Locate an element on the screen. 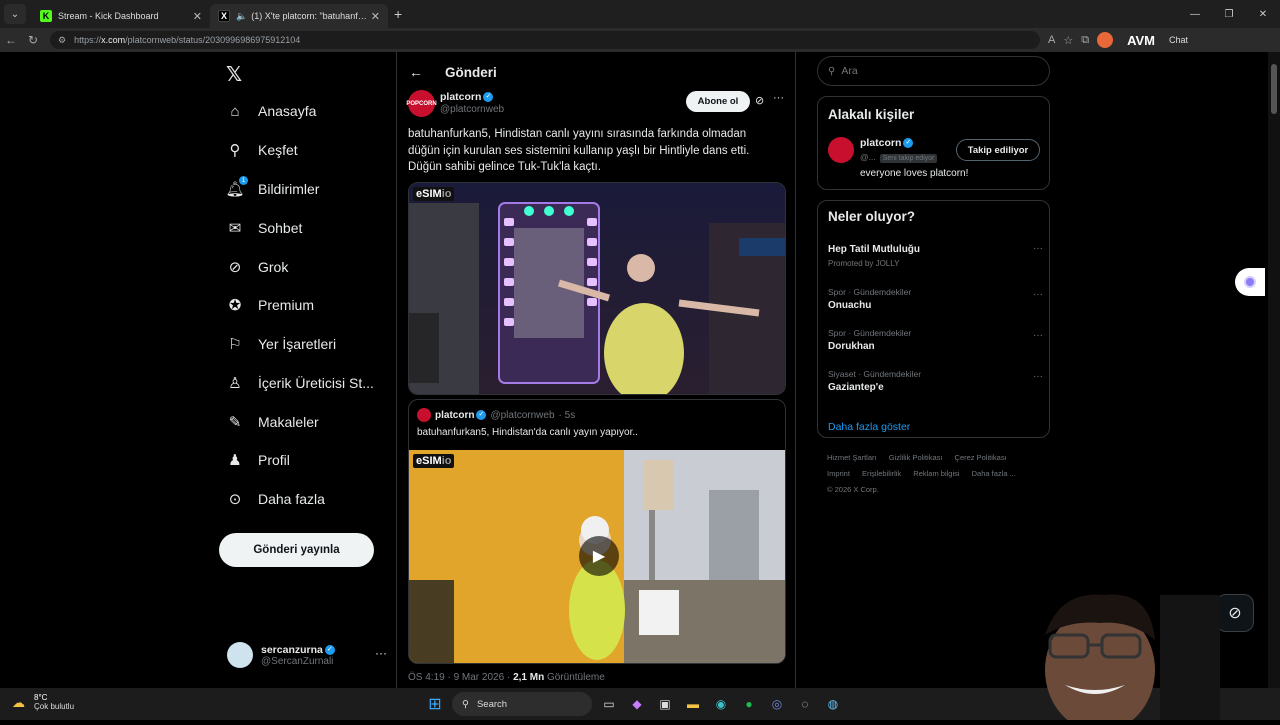  play-icon: ▶ is located at coordinates (599, 556).